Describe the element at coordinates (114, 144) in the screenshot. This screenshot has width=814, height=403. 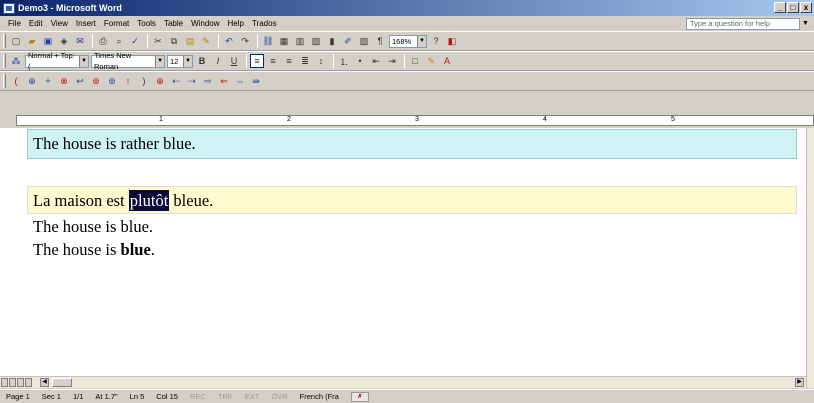
I see `source-segment-text: The house is rather blue.` at that location.